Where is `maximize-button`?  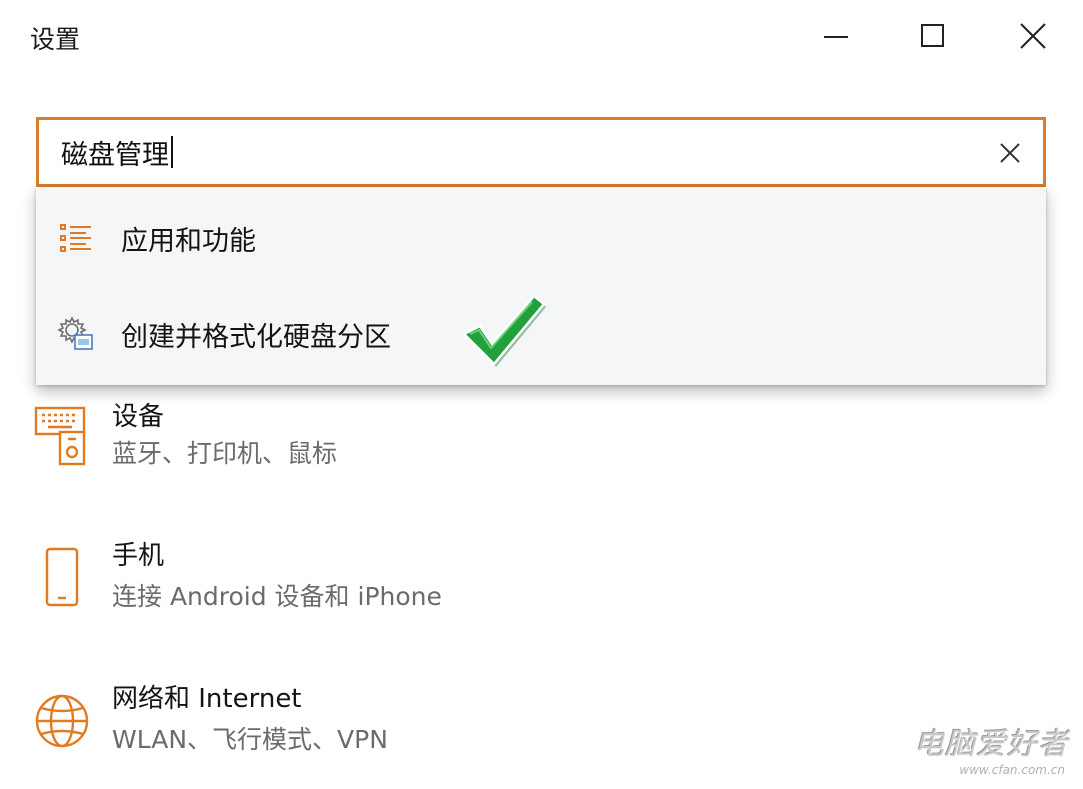
maximize-button is located at coordinates (933, 36).